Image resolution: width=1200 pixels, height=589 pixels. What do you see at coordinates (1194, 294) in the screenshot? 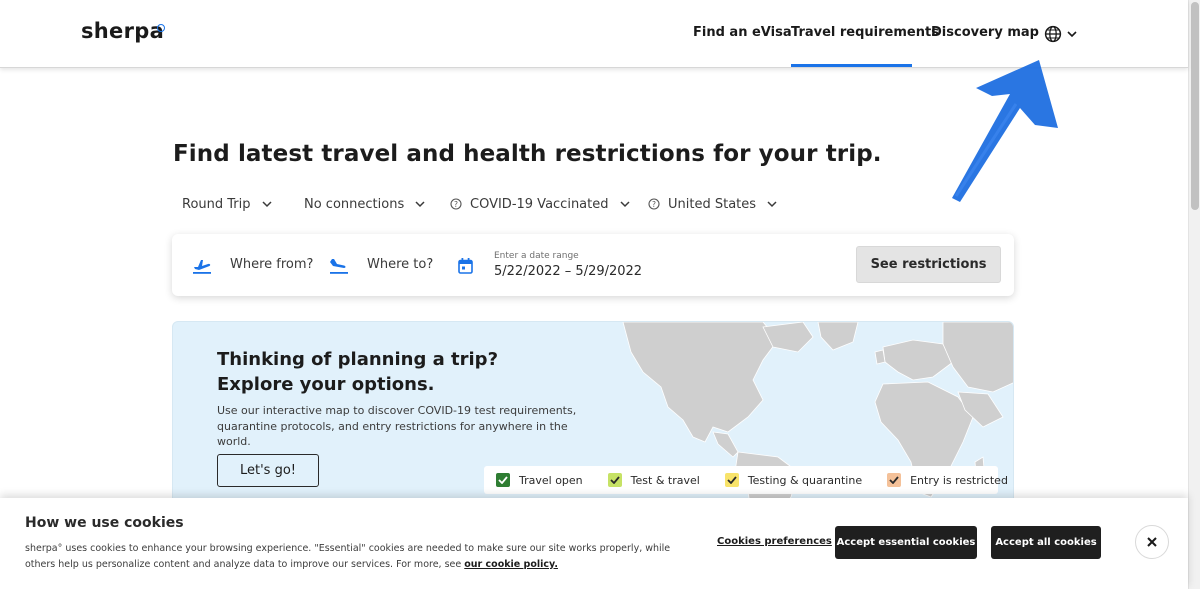
I see `page-scrollbar` at bounding box center [1194, 294].